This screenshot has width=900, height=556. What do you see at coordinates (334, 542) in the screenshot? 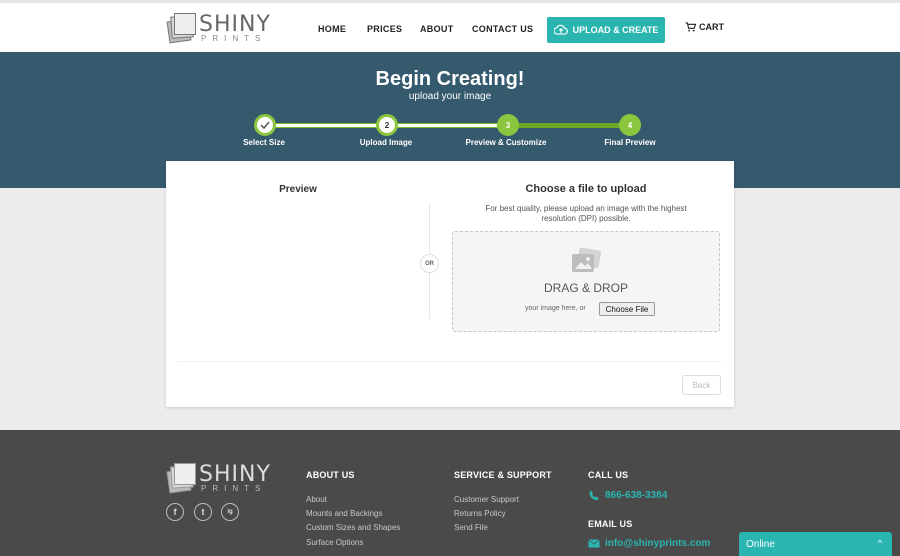
I see `footer-link-surface: Surface Options` at bounding box center [334, 542].